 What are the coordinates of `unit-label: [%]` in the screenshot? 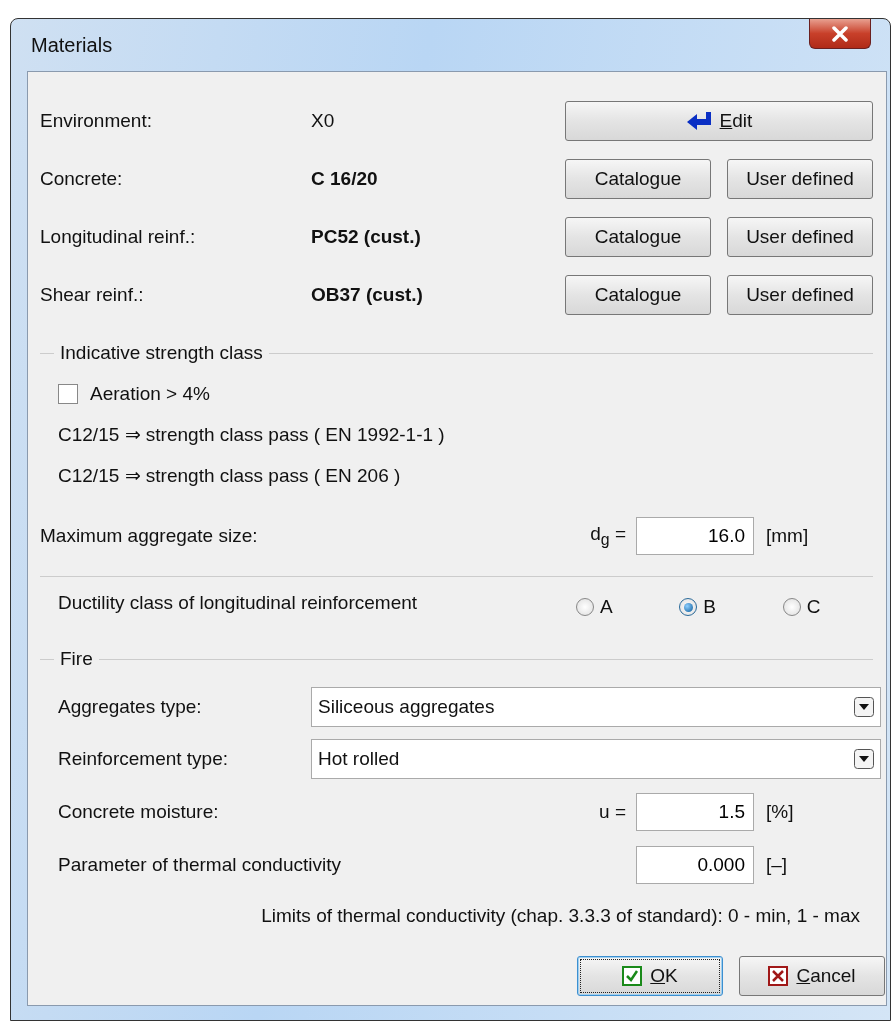 It's located at (780, 811).